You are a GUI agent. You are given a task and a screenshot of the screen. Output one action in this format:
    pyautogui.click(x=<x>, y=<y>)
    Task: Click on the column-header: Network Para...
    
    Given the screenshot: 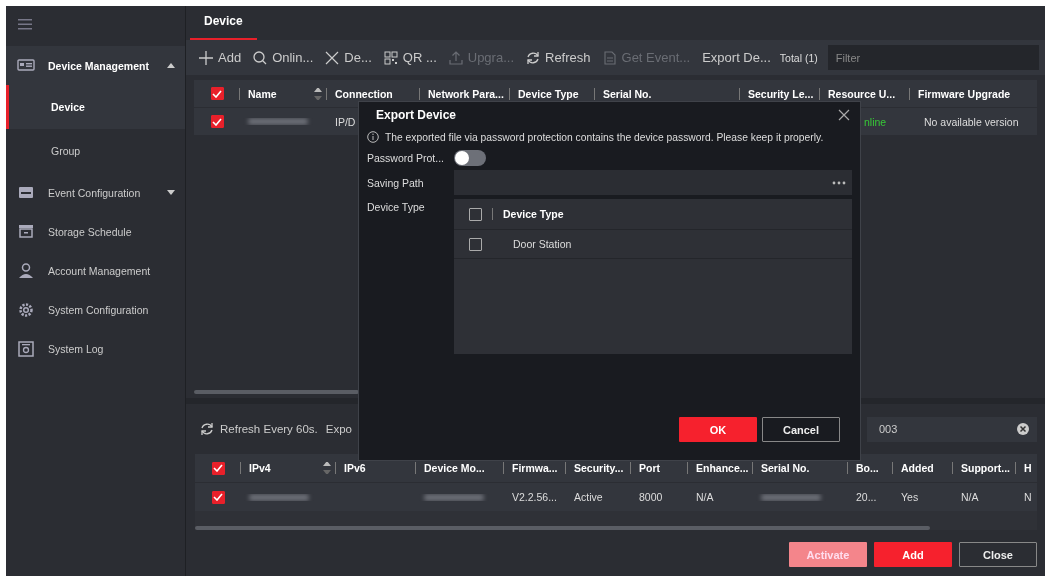 What is the action you would take?
    pyautogui.click(x=466, y=93)
    